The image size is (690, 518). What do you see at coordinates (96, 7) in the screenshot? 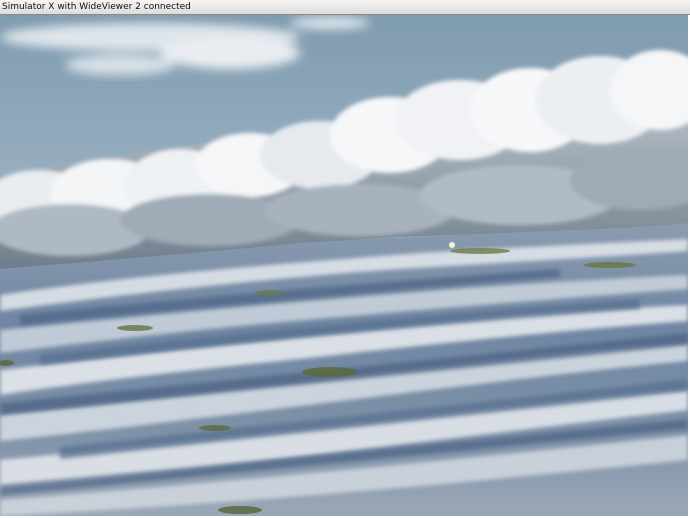
I see `window-title: Simulator X with WideViewer 2 connected` at bounding box center [96, 7].